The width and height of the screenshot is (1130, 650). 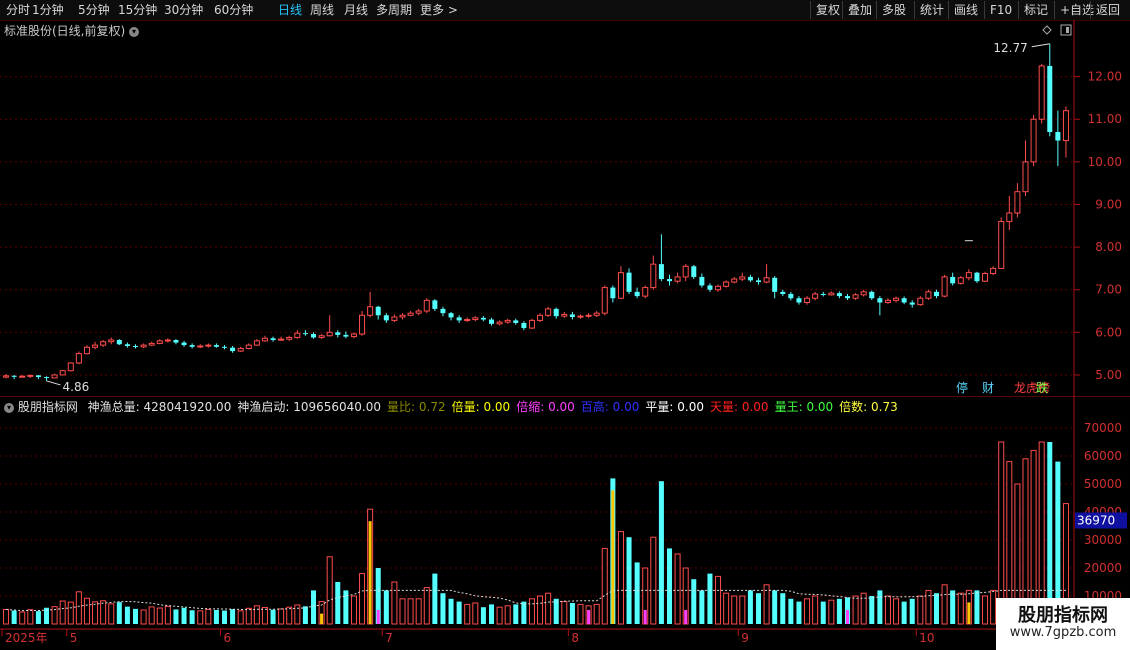 I want to click on toolbar-button-3: 统计, so click(x=931, y=10).